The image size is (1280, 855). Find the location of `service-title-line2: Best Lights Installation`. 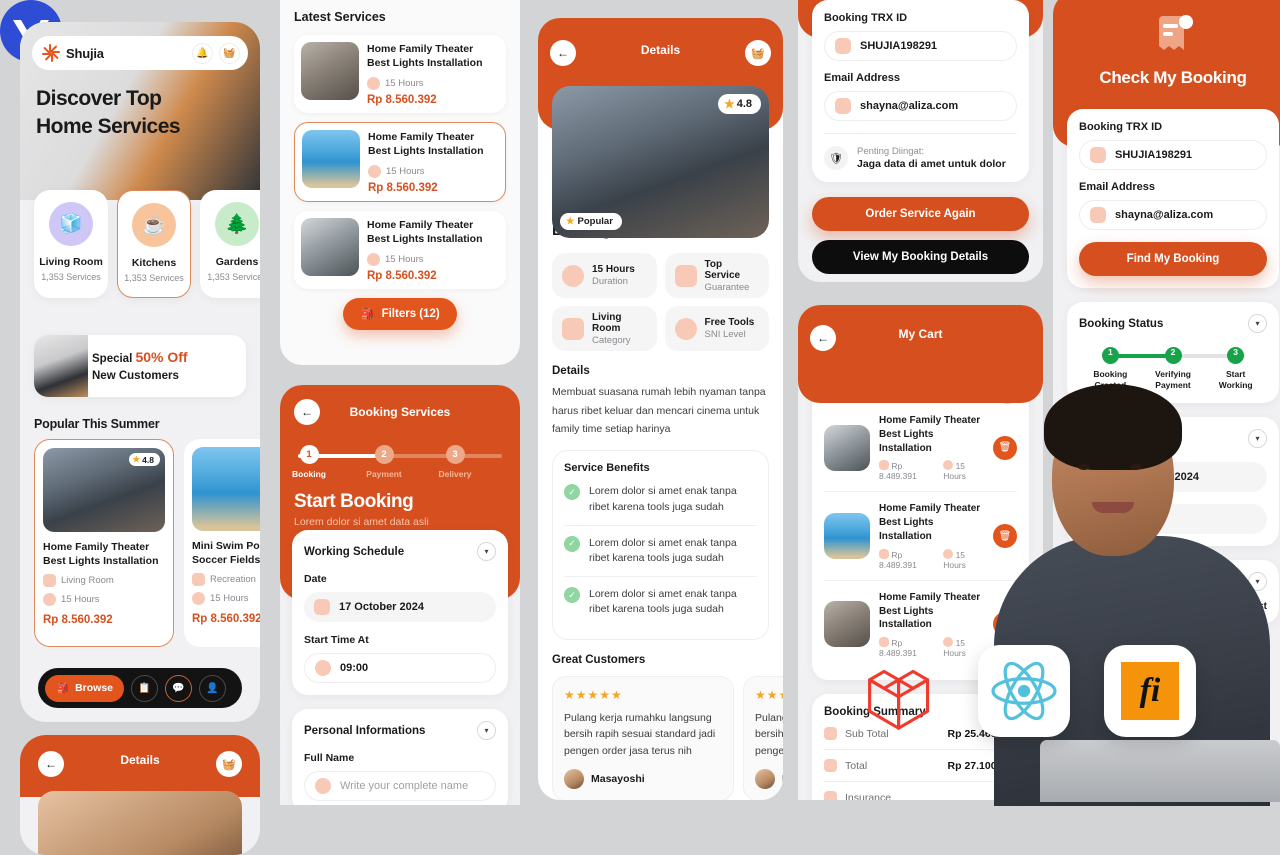

service-title-line2: Best Lights Installation is located at coordinates (425, 239).